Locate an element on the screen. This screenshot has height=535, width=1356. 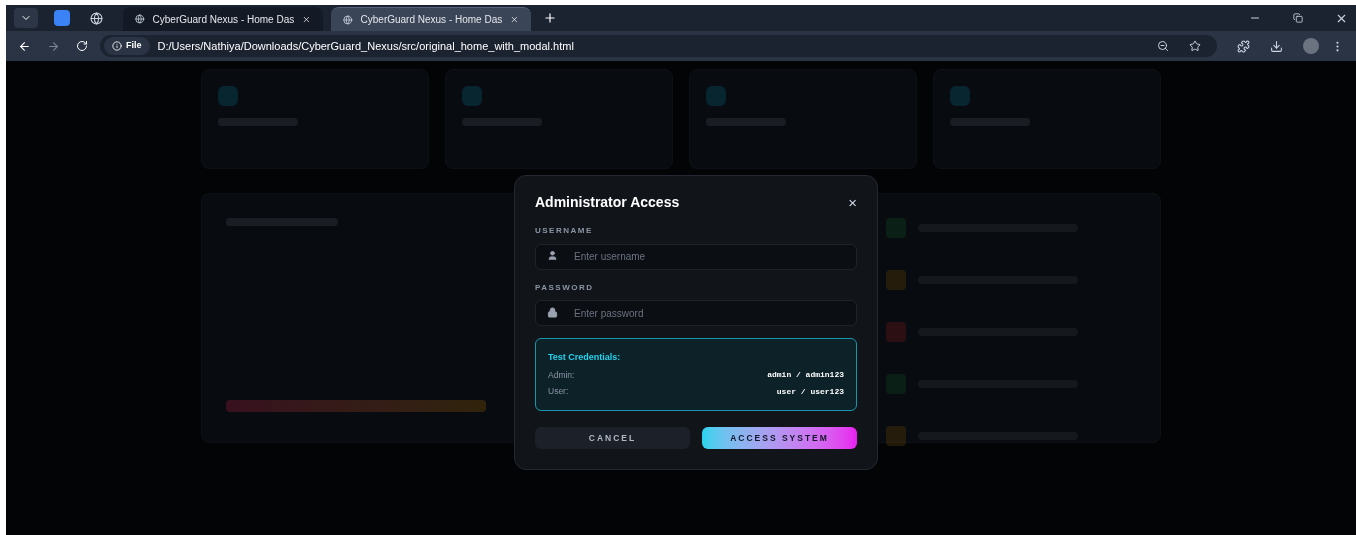
download-icon is located at coordinates (1276, 46).